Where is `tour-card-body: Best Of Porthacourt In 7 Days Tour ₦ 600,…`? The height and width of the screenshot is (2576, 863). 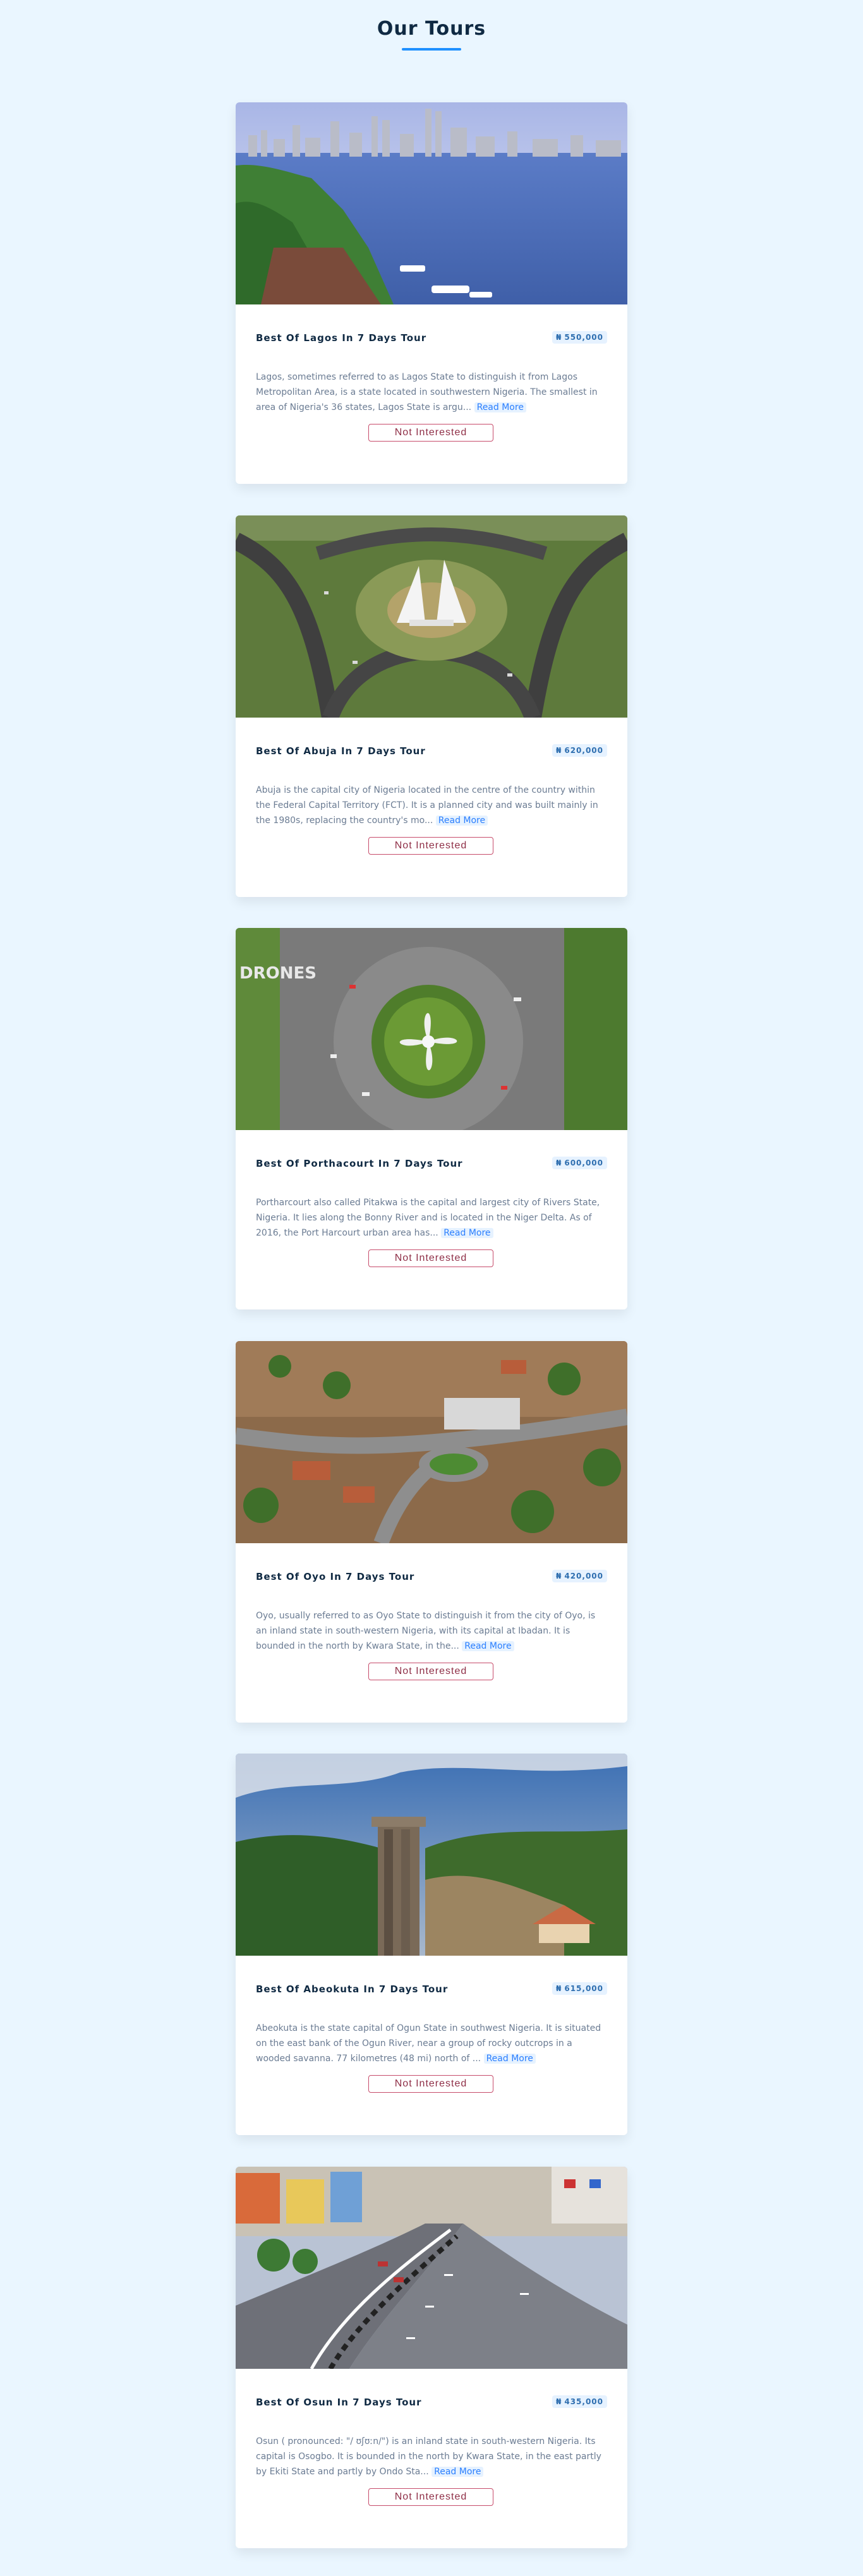 tour-card-body: Best Of Porthacourt In 7 Days Tour ₦ 600,… is located at coordinates (431, 1219).